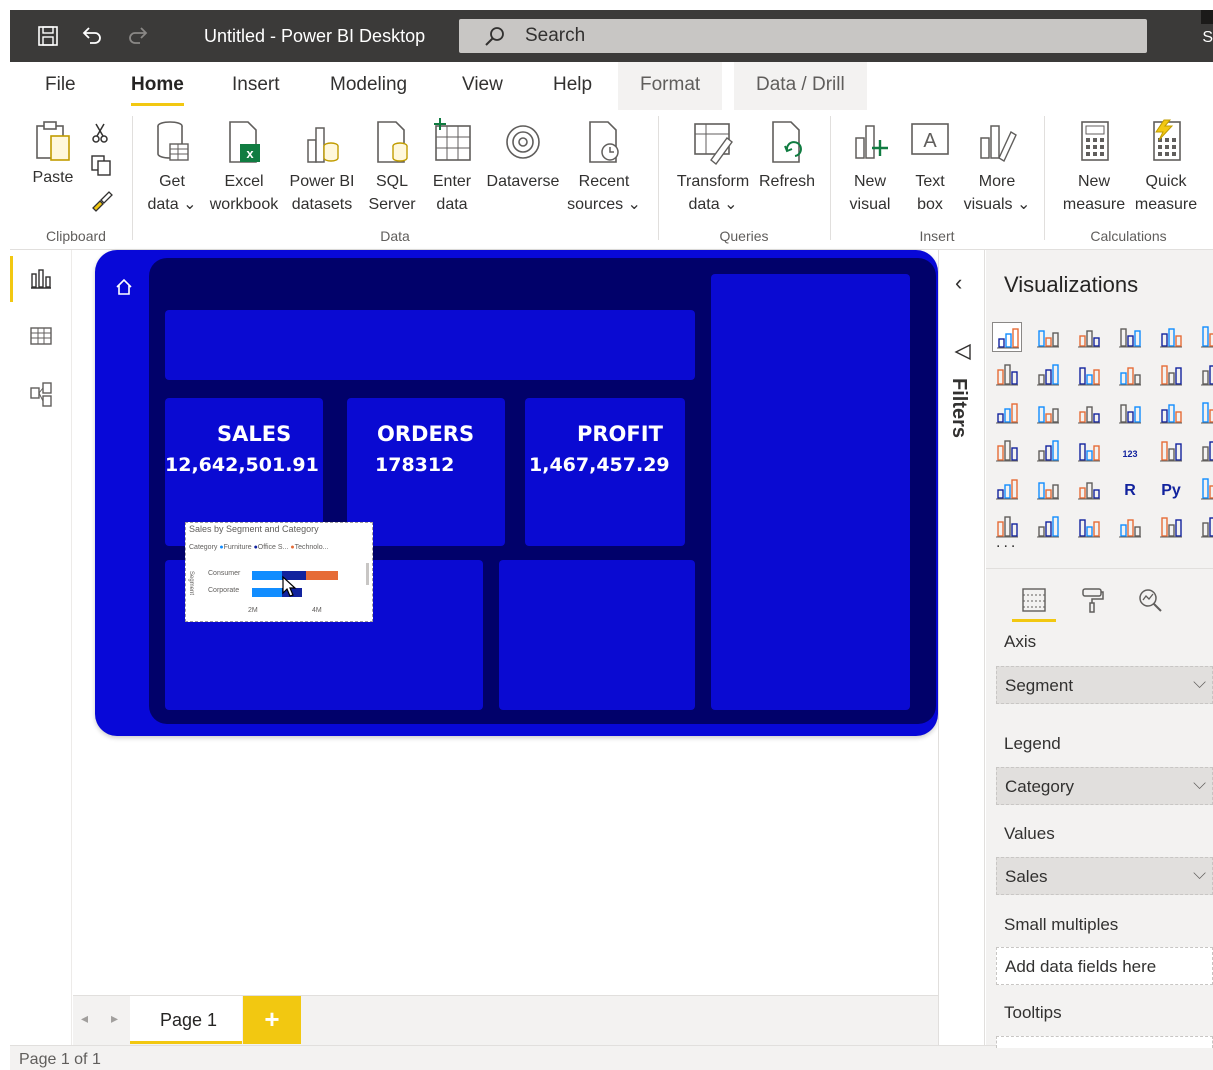 The width and height of the screenshot is (1213, 1070). I want to click on card-icon: 123, so click(1130, 451).